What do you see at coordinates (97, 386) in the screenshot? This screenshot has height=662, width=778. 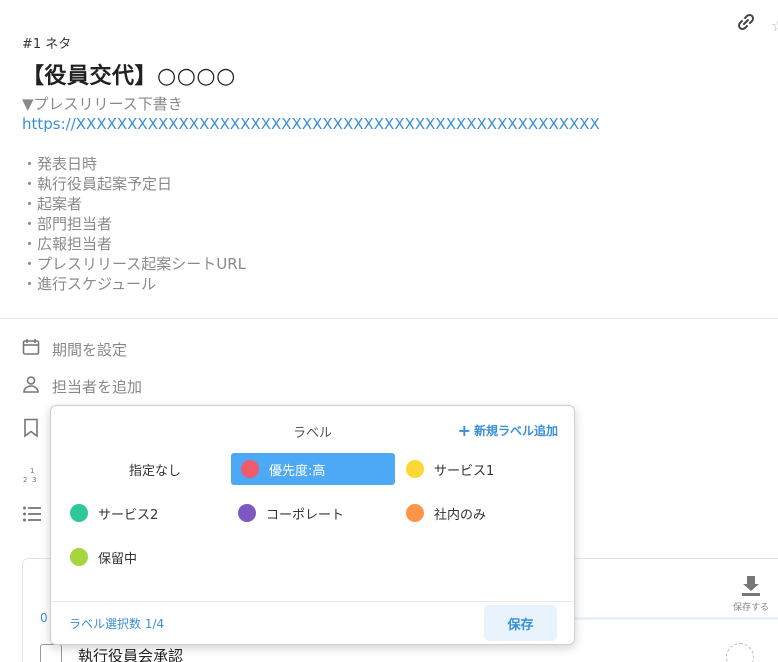 I see `add-assignee-label: 担当者を追加` at bounding box center [97, 386].